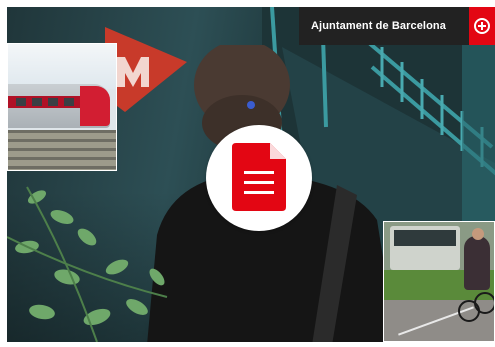 The height and width of the screenshot is (347, 495). What do you see at coordinates (62, 107) in the screenshot?
I see `train-photo` at bounding box center [62, 107].